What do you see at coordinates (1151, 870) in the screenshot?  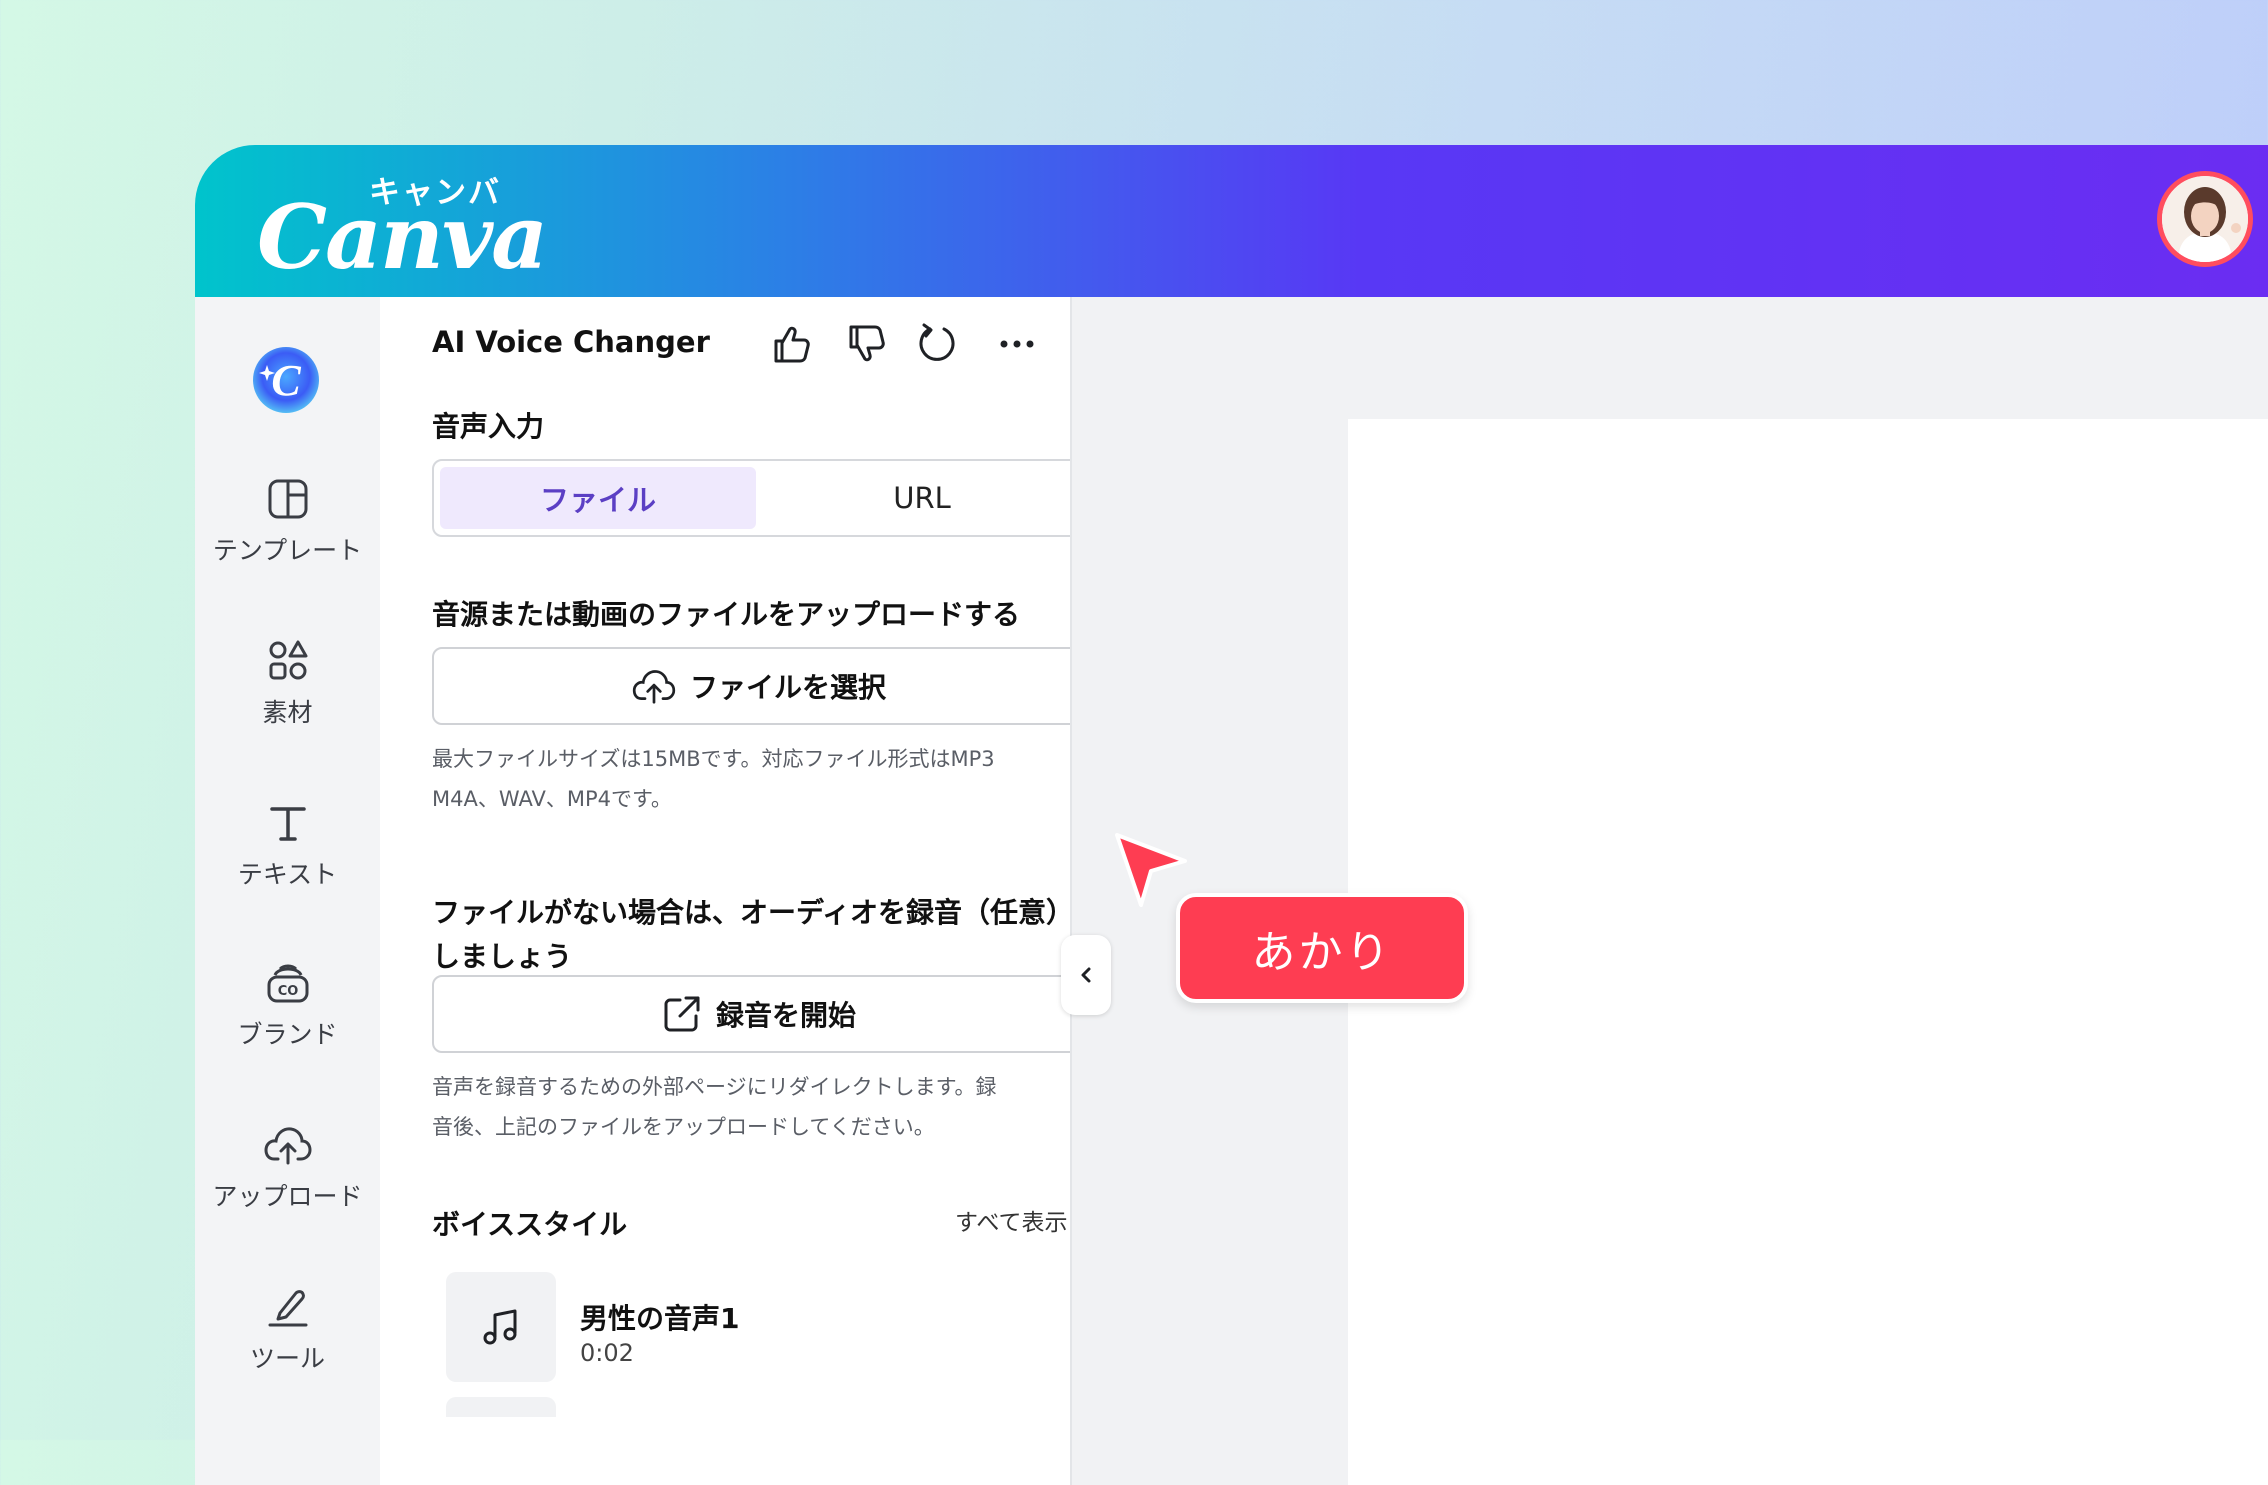 I see `collaborator-cursor-icon` at bounding box center [1151, 870].